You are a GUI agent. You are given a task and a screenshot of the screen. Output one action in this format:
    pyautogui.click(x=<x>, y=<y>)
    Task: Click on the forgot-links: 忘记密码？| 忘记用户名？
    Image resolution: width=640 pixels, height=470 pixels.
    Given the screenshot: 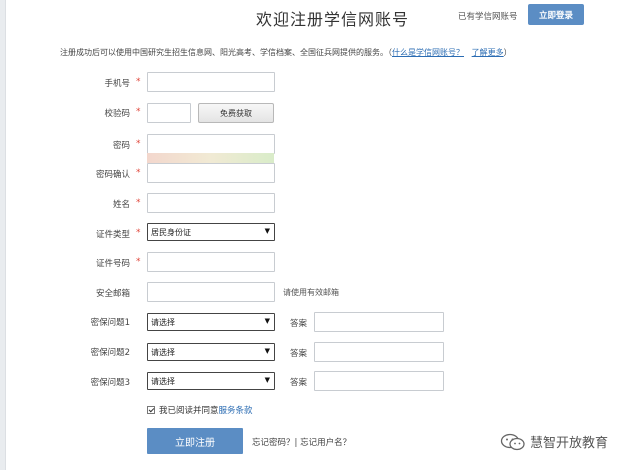 What is the action you would take?
    pyautogui.click(x=301, y=442)
    